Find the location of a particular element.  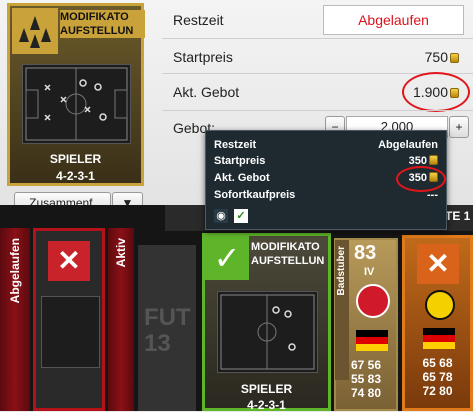

stat-value: 56 is located at coordinates (374, 365).